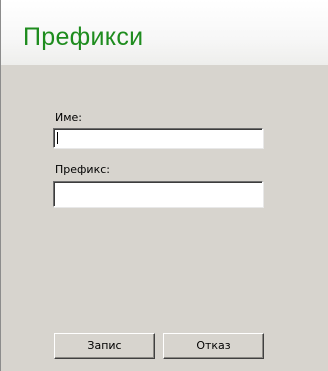 This screenshot has width=328, height=371. What do you see at coordinates (158, 138) in the screenshot?
I see `name-field` at bounding box center [158, 138].